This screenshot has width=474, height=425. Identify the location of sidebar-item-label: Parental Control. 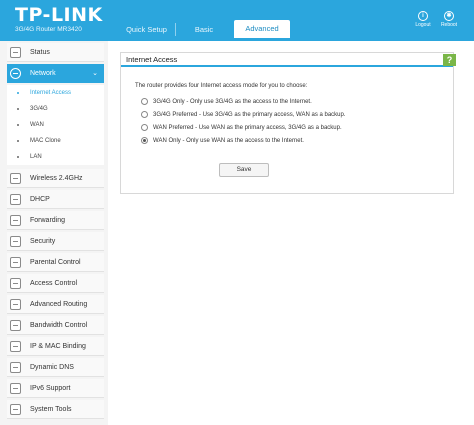
(55, 262).